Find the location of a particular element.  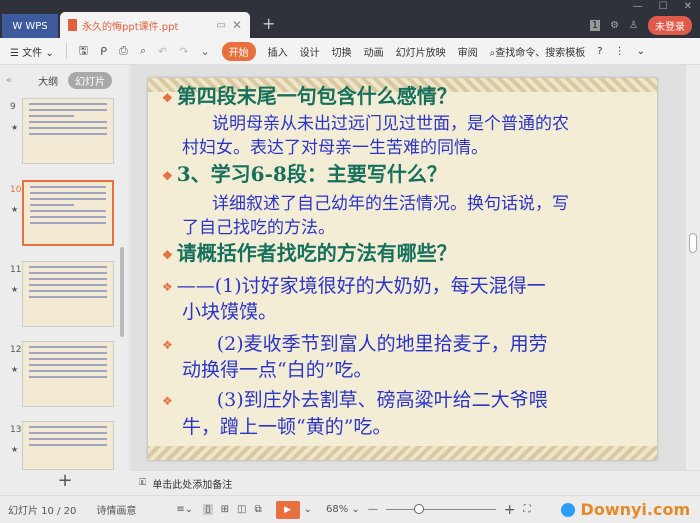

notes-toggle-icon: ≡⌄ is located at coordinates (184, 509).